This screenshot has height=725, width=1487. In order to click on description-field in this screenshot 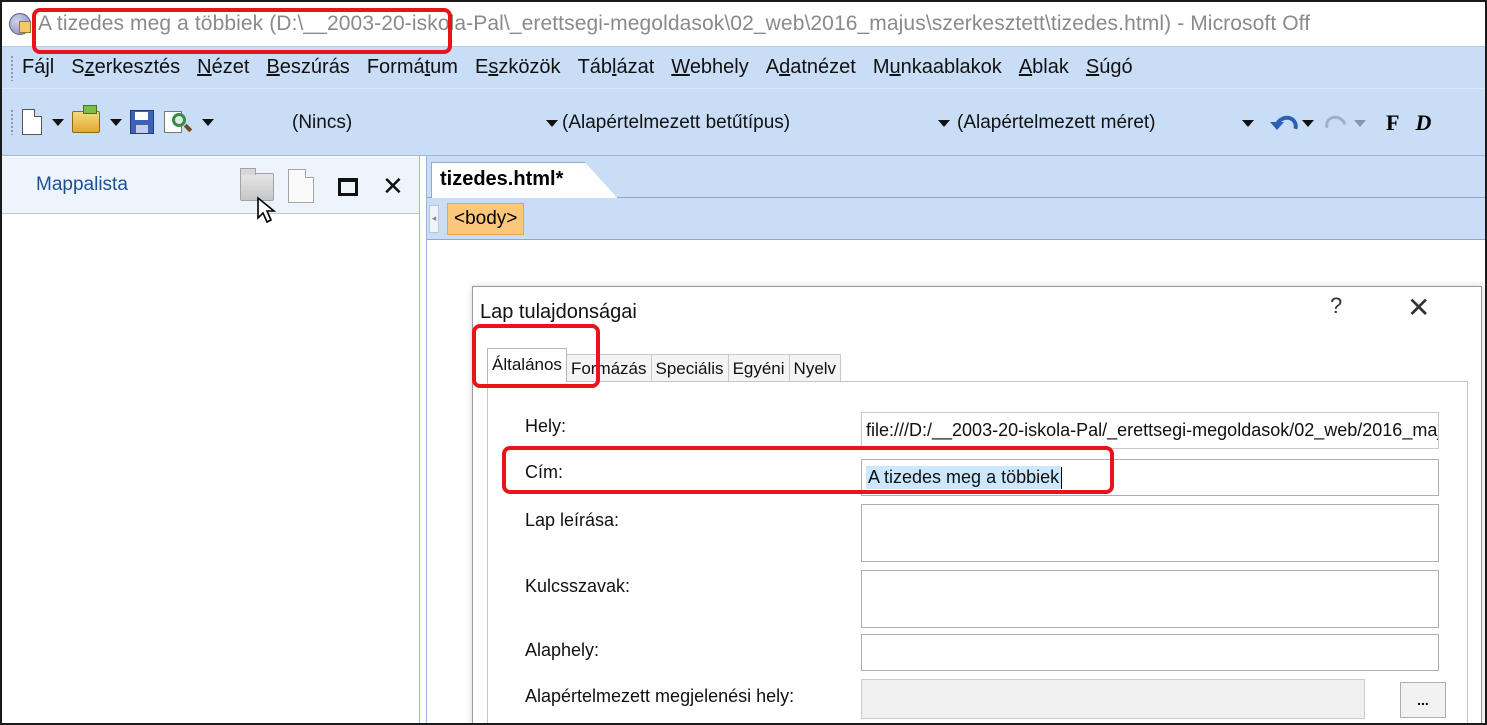, I will do `click(1150, 533)`.